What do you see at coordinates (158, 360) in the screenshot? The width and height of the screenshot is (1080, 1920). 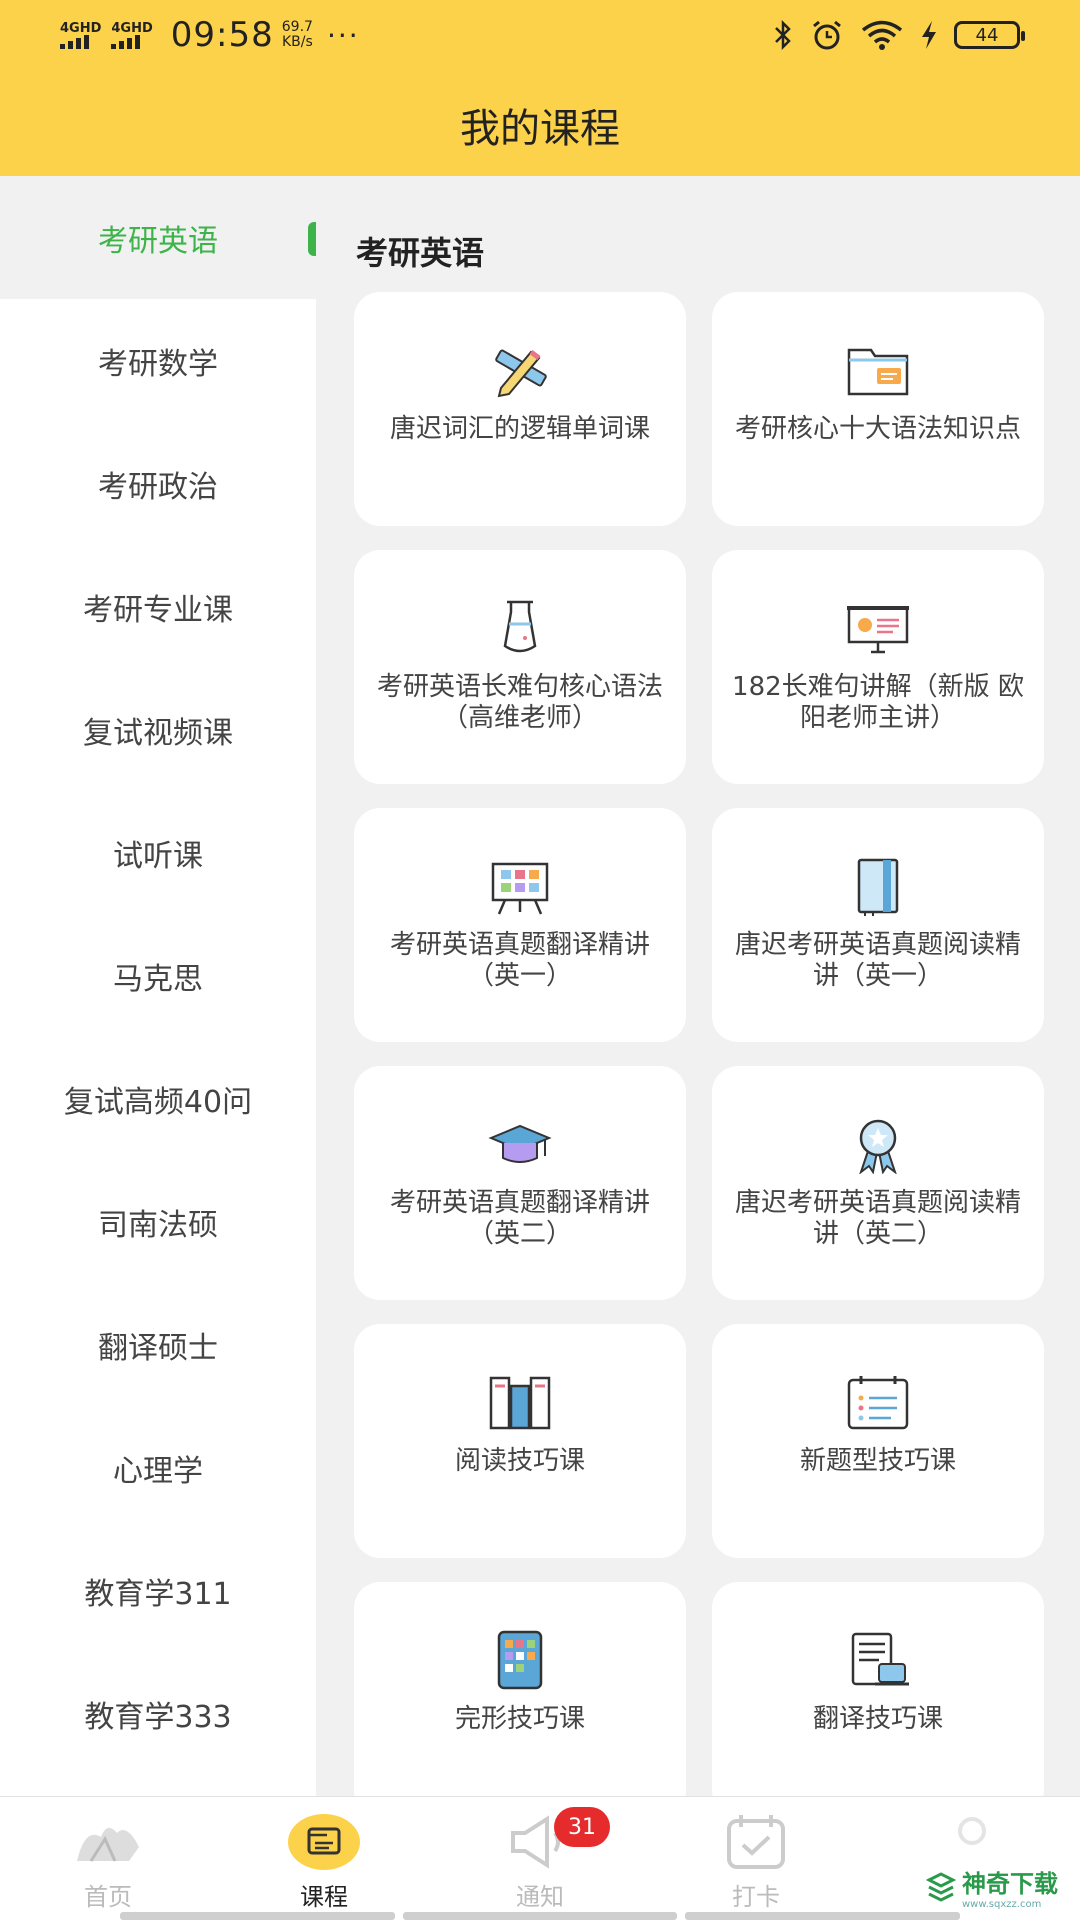 I see `sidebar-item-kaoyan-math: 考研数学` at bounding box center [158, 360].